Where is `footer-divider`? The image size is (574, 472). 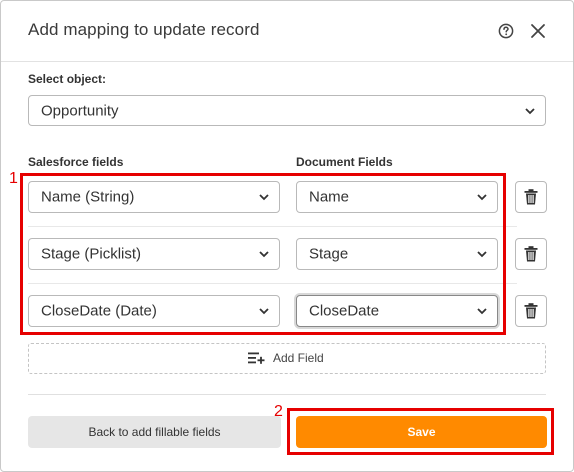
footer-divider is located at coordinates (287, 394).